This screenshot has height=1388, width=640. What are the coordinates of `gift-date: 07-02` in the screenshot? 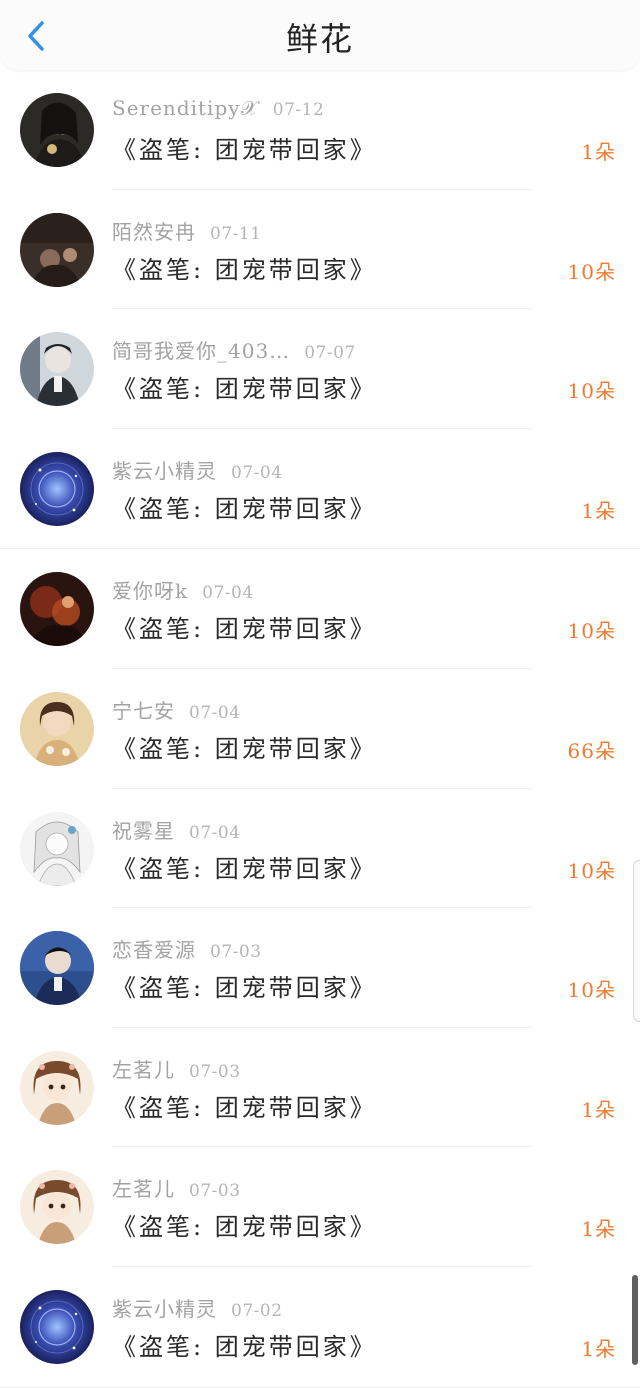 It's located at (257, 1310).